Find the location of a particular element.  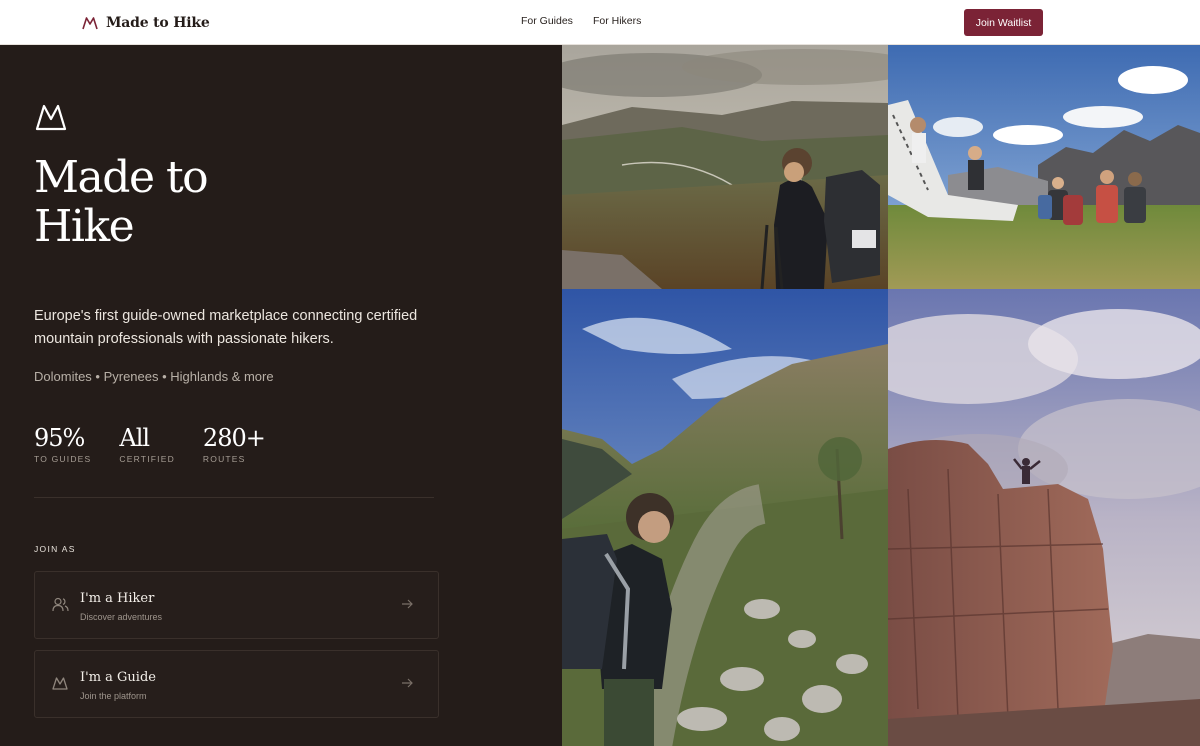

brand-name: Made to Hike is located at coordinates (158, 23).